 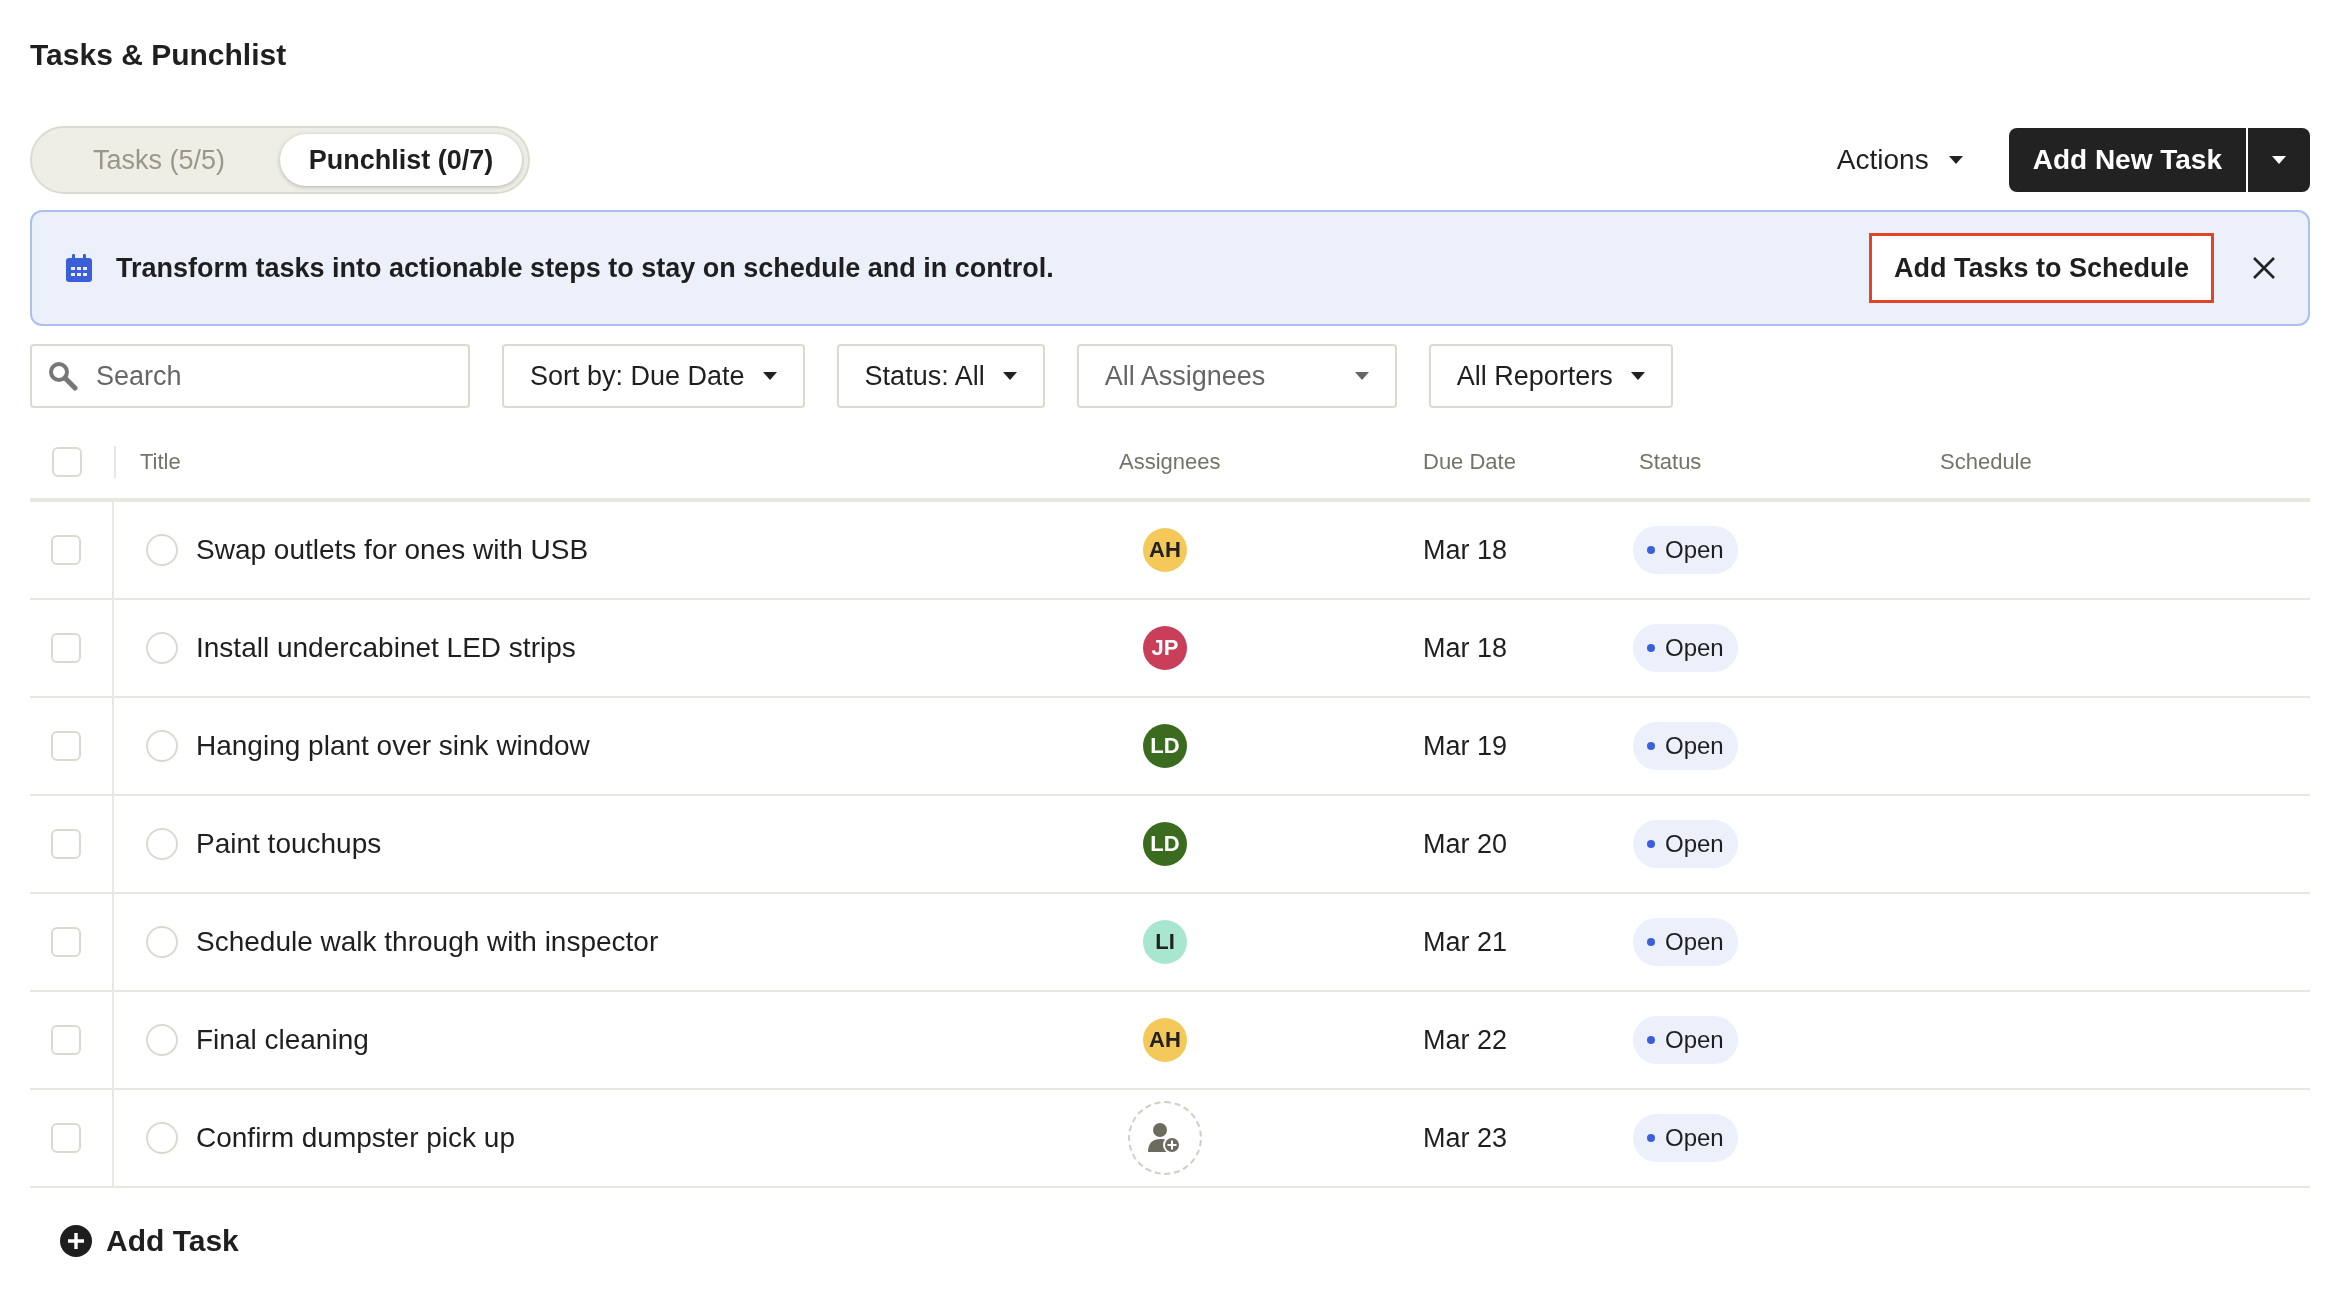 What do you see at coordinates (1465, 844) in the screenshot?
I see `due-date: Mar 20` at bounding box center [1465, 844].